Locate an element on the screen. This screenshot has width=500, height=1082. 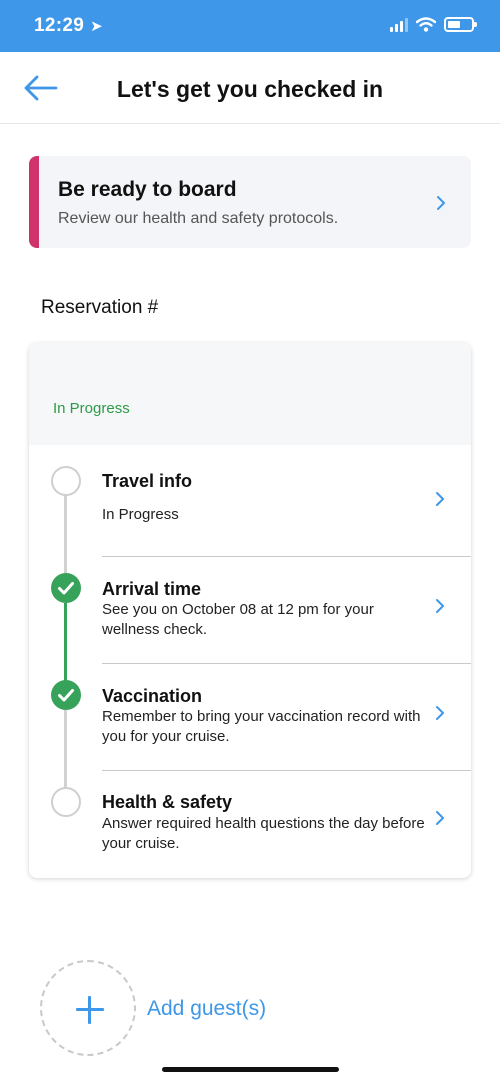
banner-title: Be ready to board is located at coordinates (147, 189).